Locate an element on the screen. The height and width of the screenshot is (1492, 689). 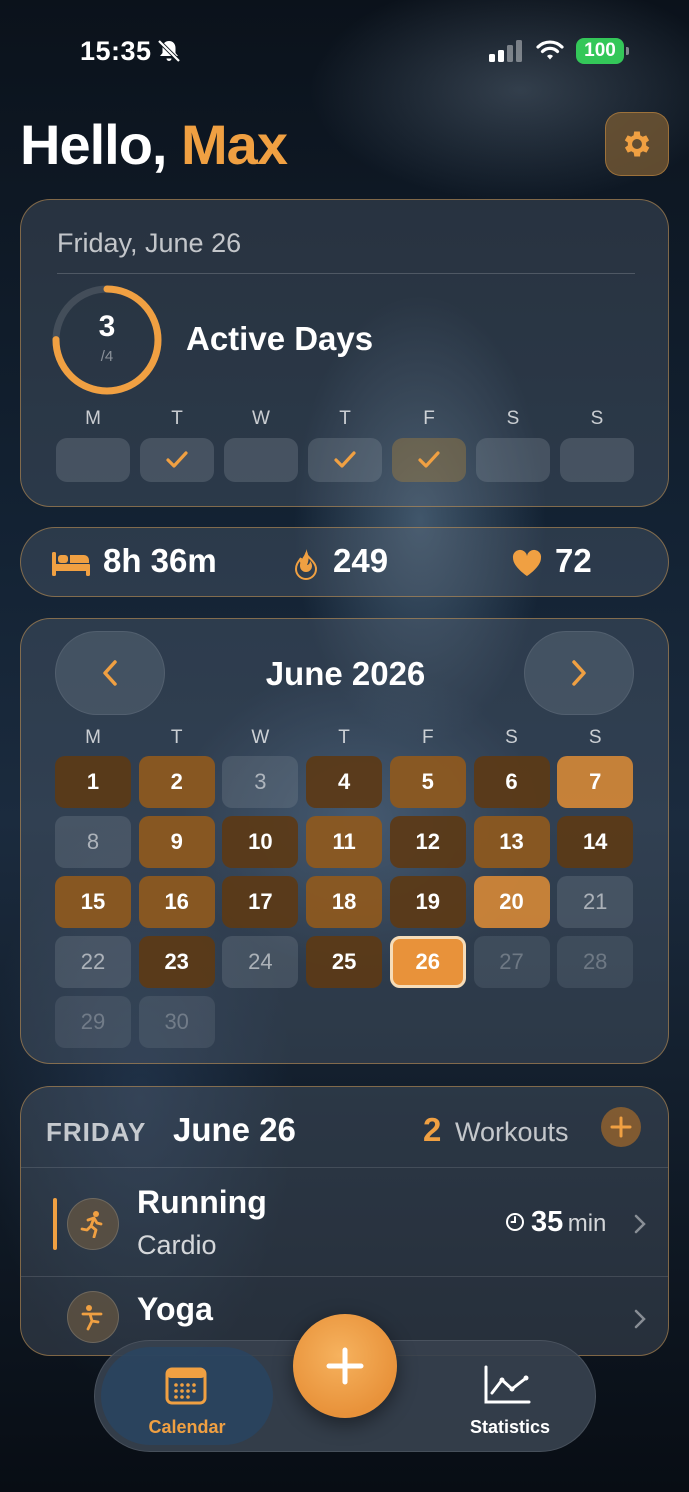
week-day-letter: T is located at coordinates (177, 418).